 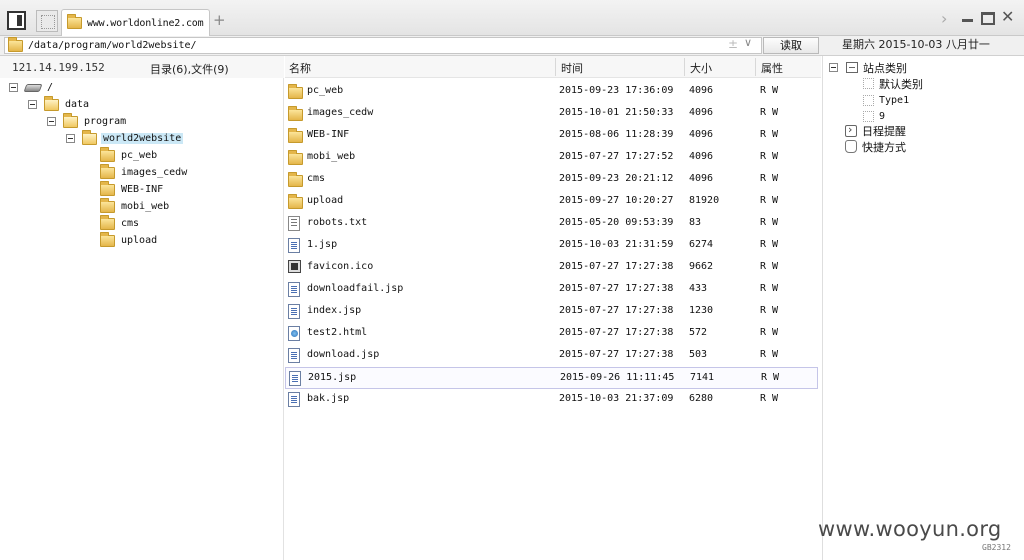 I want to click on file-name: test2.html, so click(x=337, y=332).